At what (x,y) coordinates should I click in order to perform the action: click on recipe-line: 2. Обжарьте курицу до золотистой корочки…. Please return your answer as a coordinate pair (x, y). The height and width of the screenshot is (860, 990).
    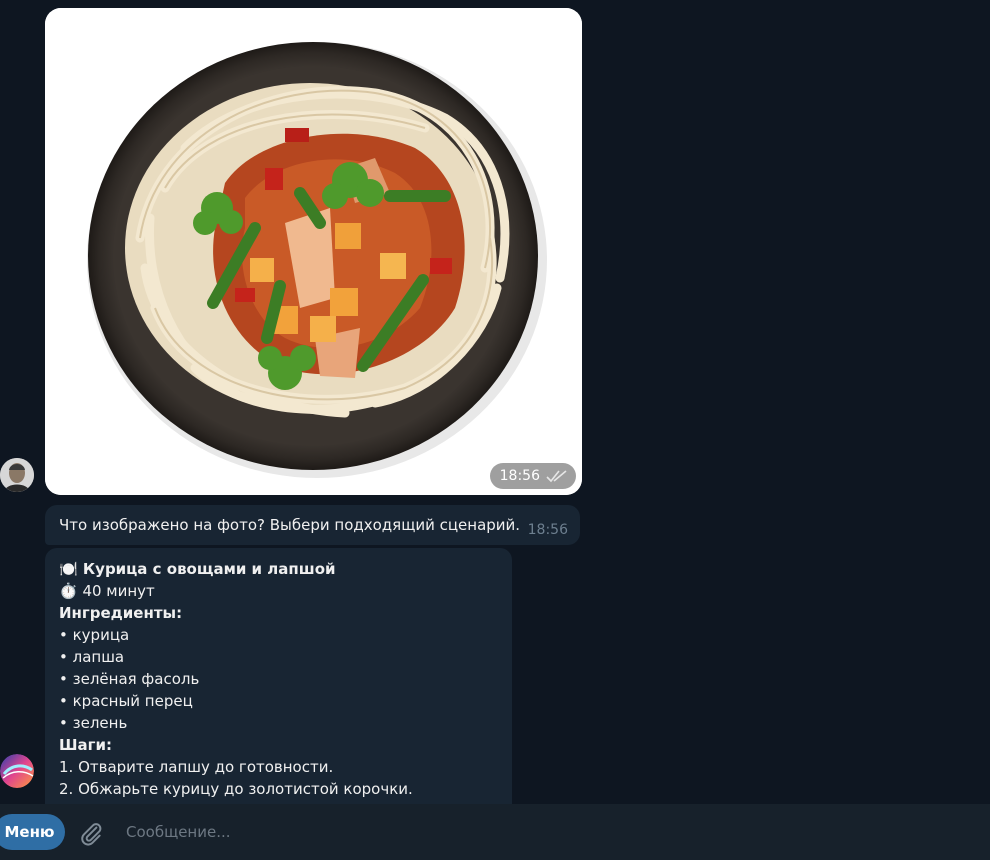
    Looking at the image, I should click on (236, 789).